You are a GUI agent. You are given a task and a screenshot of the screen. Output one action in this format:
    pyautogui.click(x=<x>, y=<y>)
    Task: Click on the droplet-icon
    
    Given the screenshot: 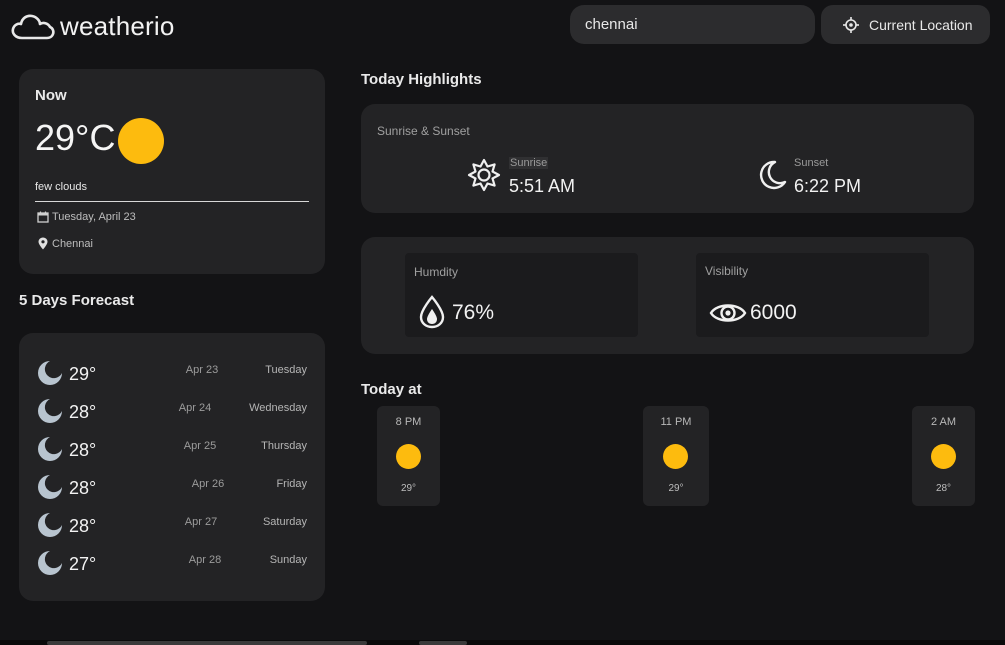 What is the action you would take?
    pyautogui.click(x=432, y=312)
    